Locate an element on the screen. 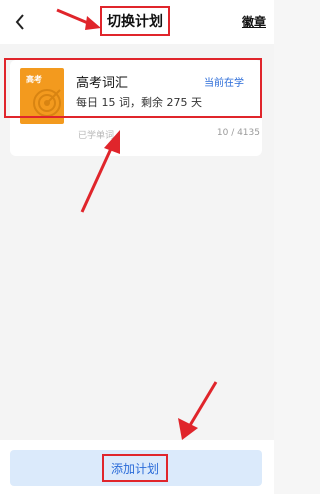 This screenshot has height=494, width=320. page-title: 切换计划 is located at coordinates (135, 21).